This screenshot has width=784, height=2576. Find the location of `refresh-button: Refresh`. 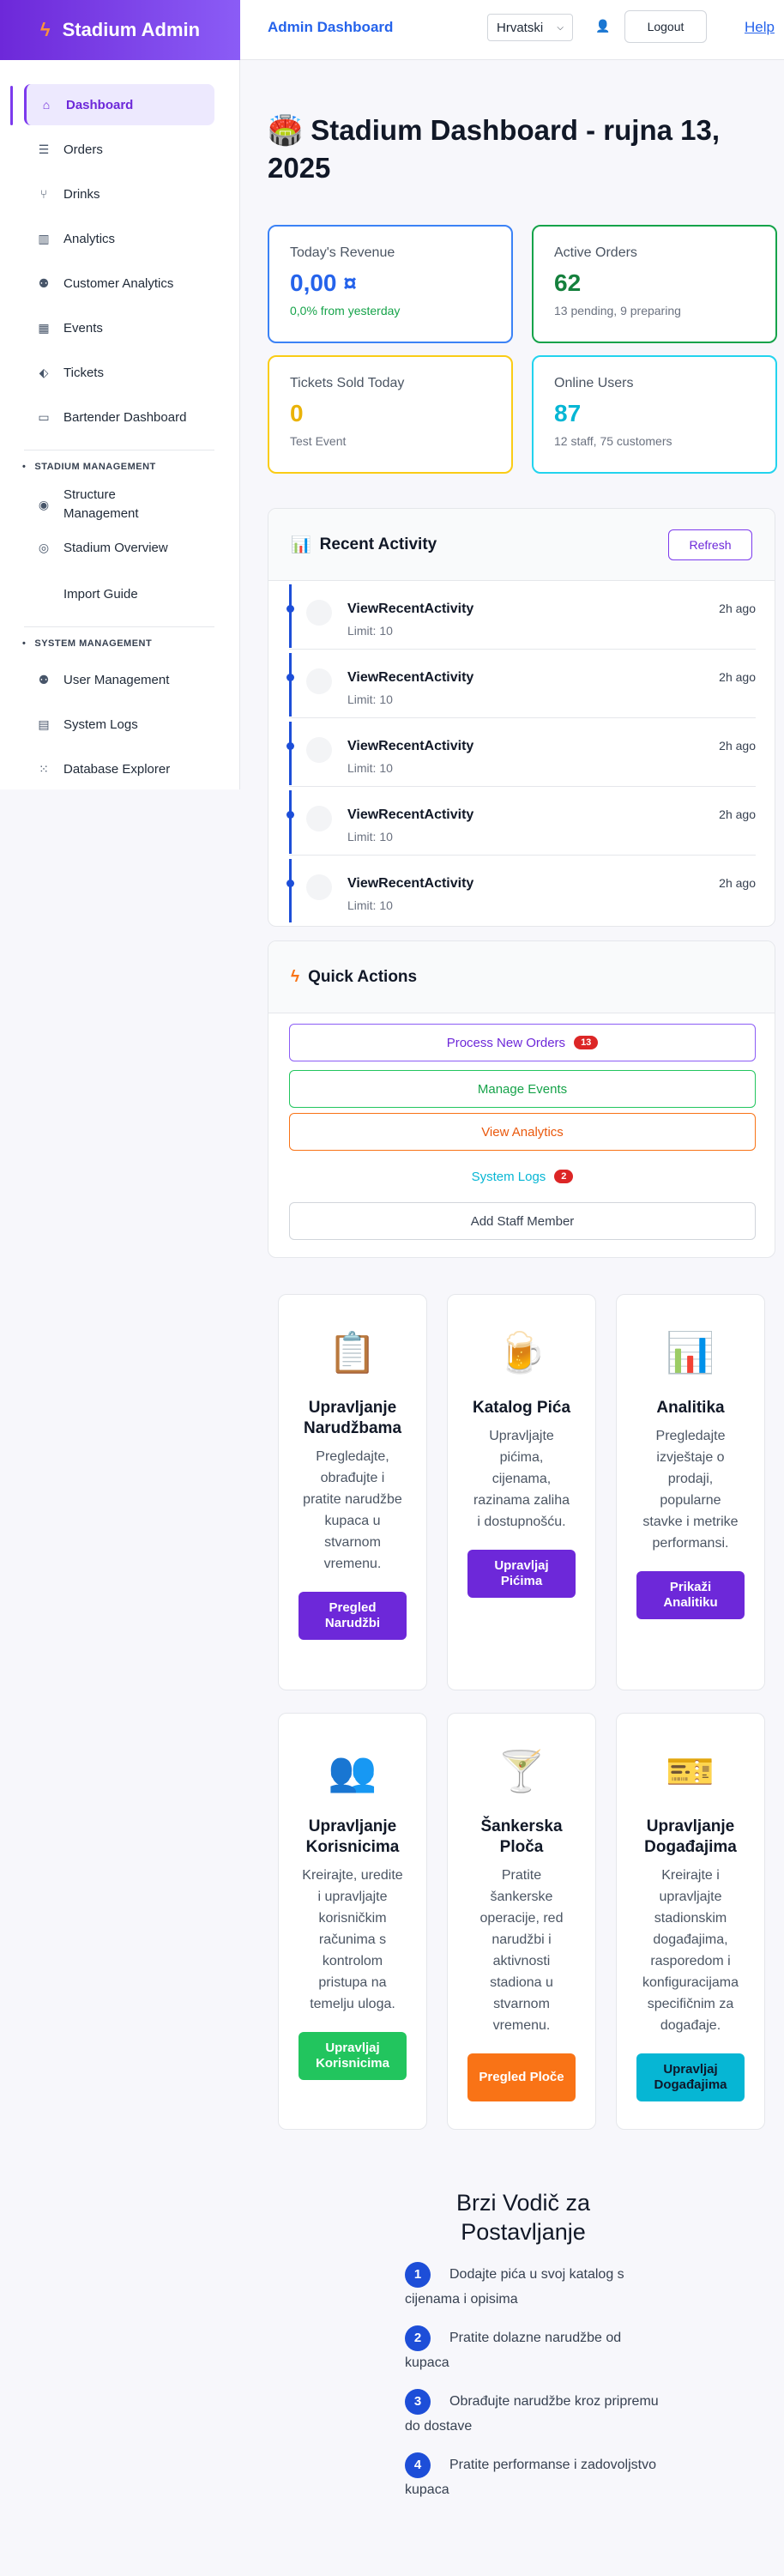

refresh-button: Refresh is located at coordinates (710, 544).